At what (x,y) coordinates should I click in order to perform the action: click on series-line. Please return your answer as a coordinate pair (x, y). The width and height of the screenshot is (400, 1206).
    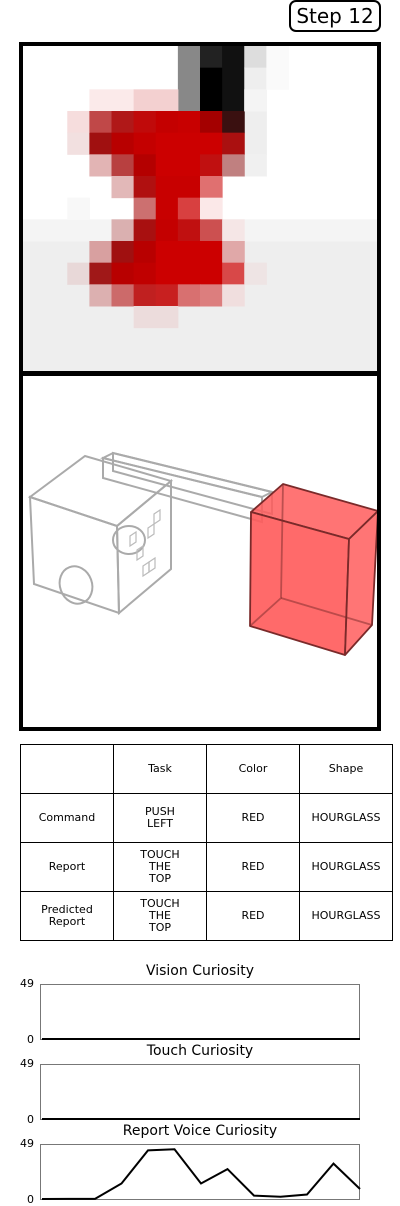
    Looking at the image, I should click on (201, 1174).